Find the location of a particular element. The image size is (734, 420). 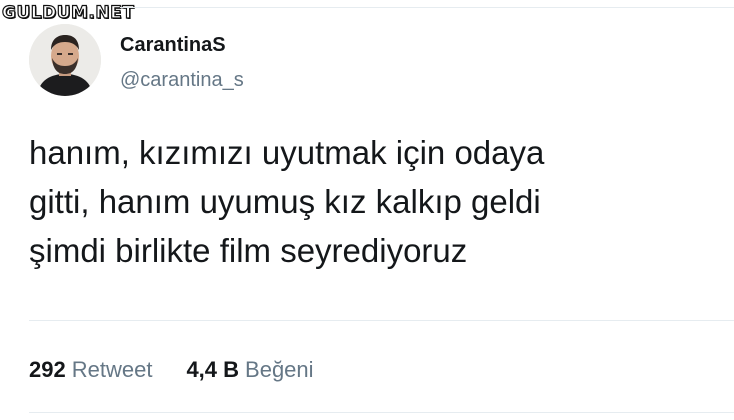

stats-divider-bottom is located at coordinates (381, 412).